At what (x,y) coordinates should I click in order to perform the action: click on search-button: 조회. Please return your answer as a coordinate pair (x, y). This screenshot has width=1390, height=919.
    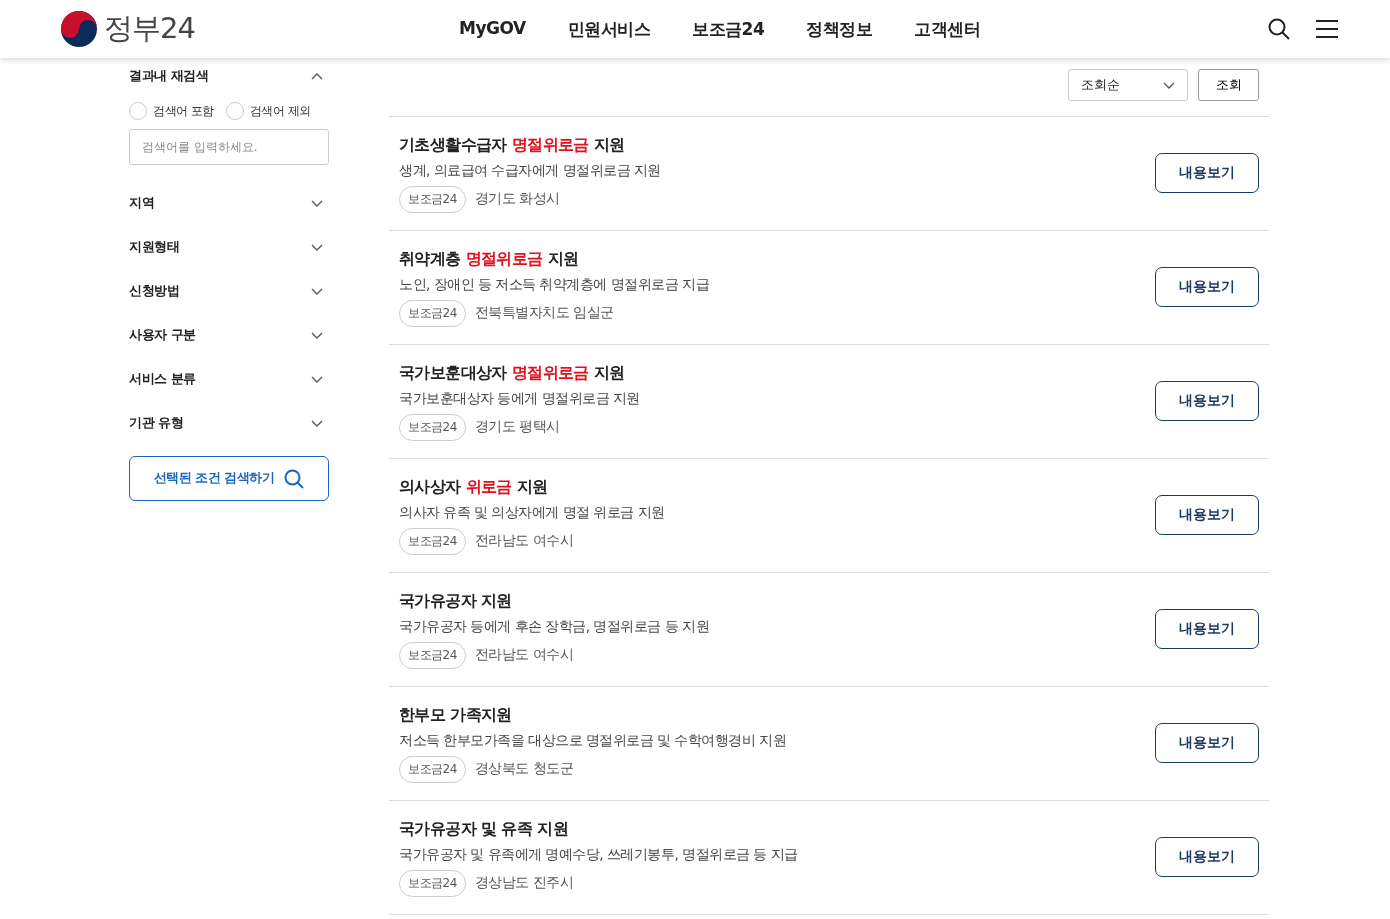
    Looking at the image, I should click on (1228, 85).